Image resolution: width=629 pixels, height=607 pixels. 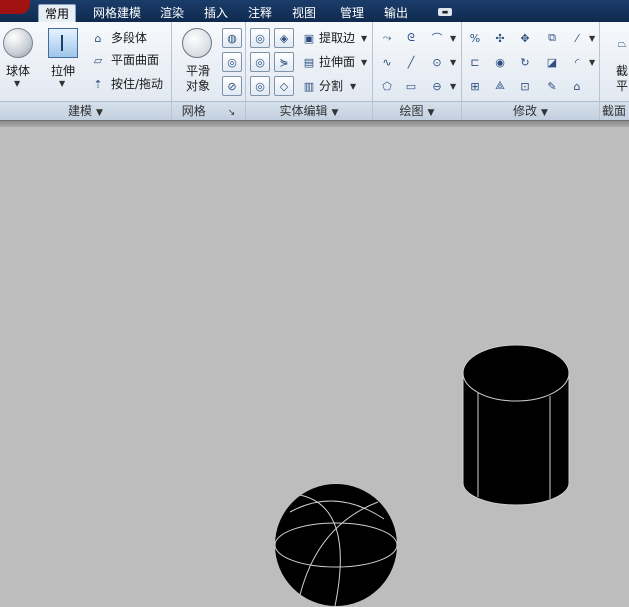 I want to click on planar-surface-button: 平面曲面, so click(x=135, y=60).